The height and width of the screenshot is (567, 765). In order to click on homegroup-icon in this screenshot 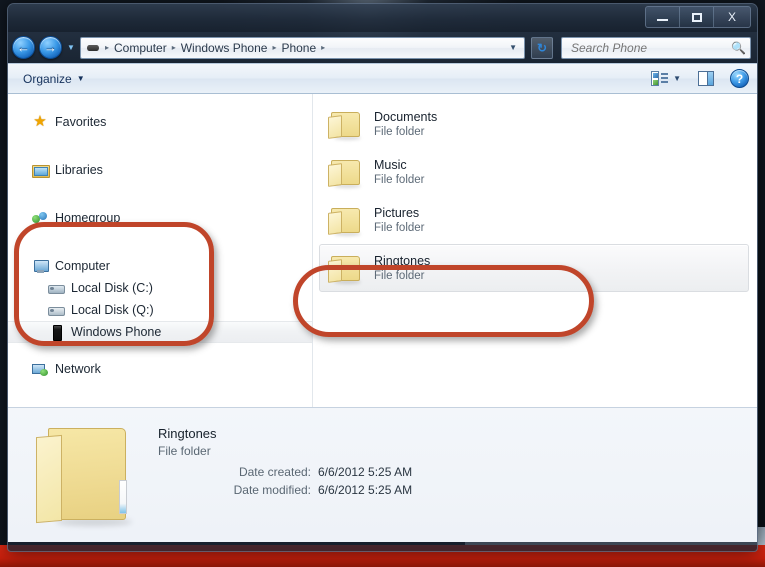, I will do `click(40, 218)`.